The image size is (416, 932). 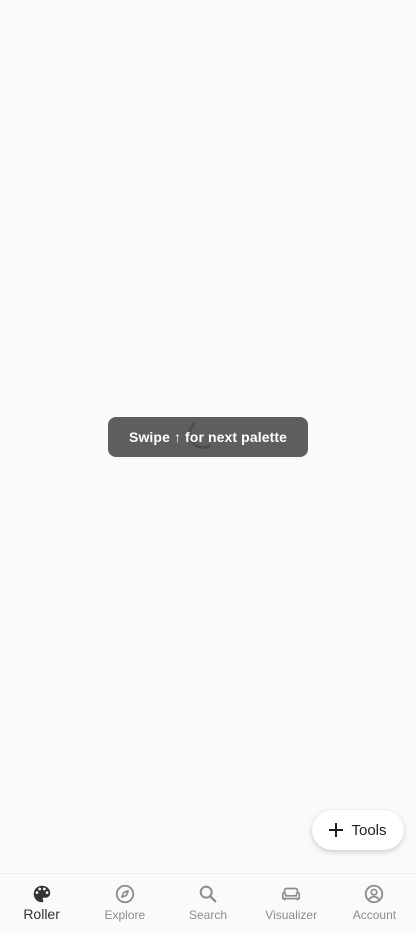 I want to click on nav-label-search: Search, so click(x=208, y=915).